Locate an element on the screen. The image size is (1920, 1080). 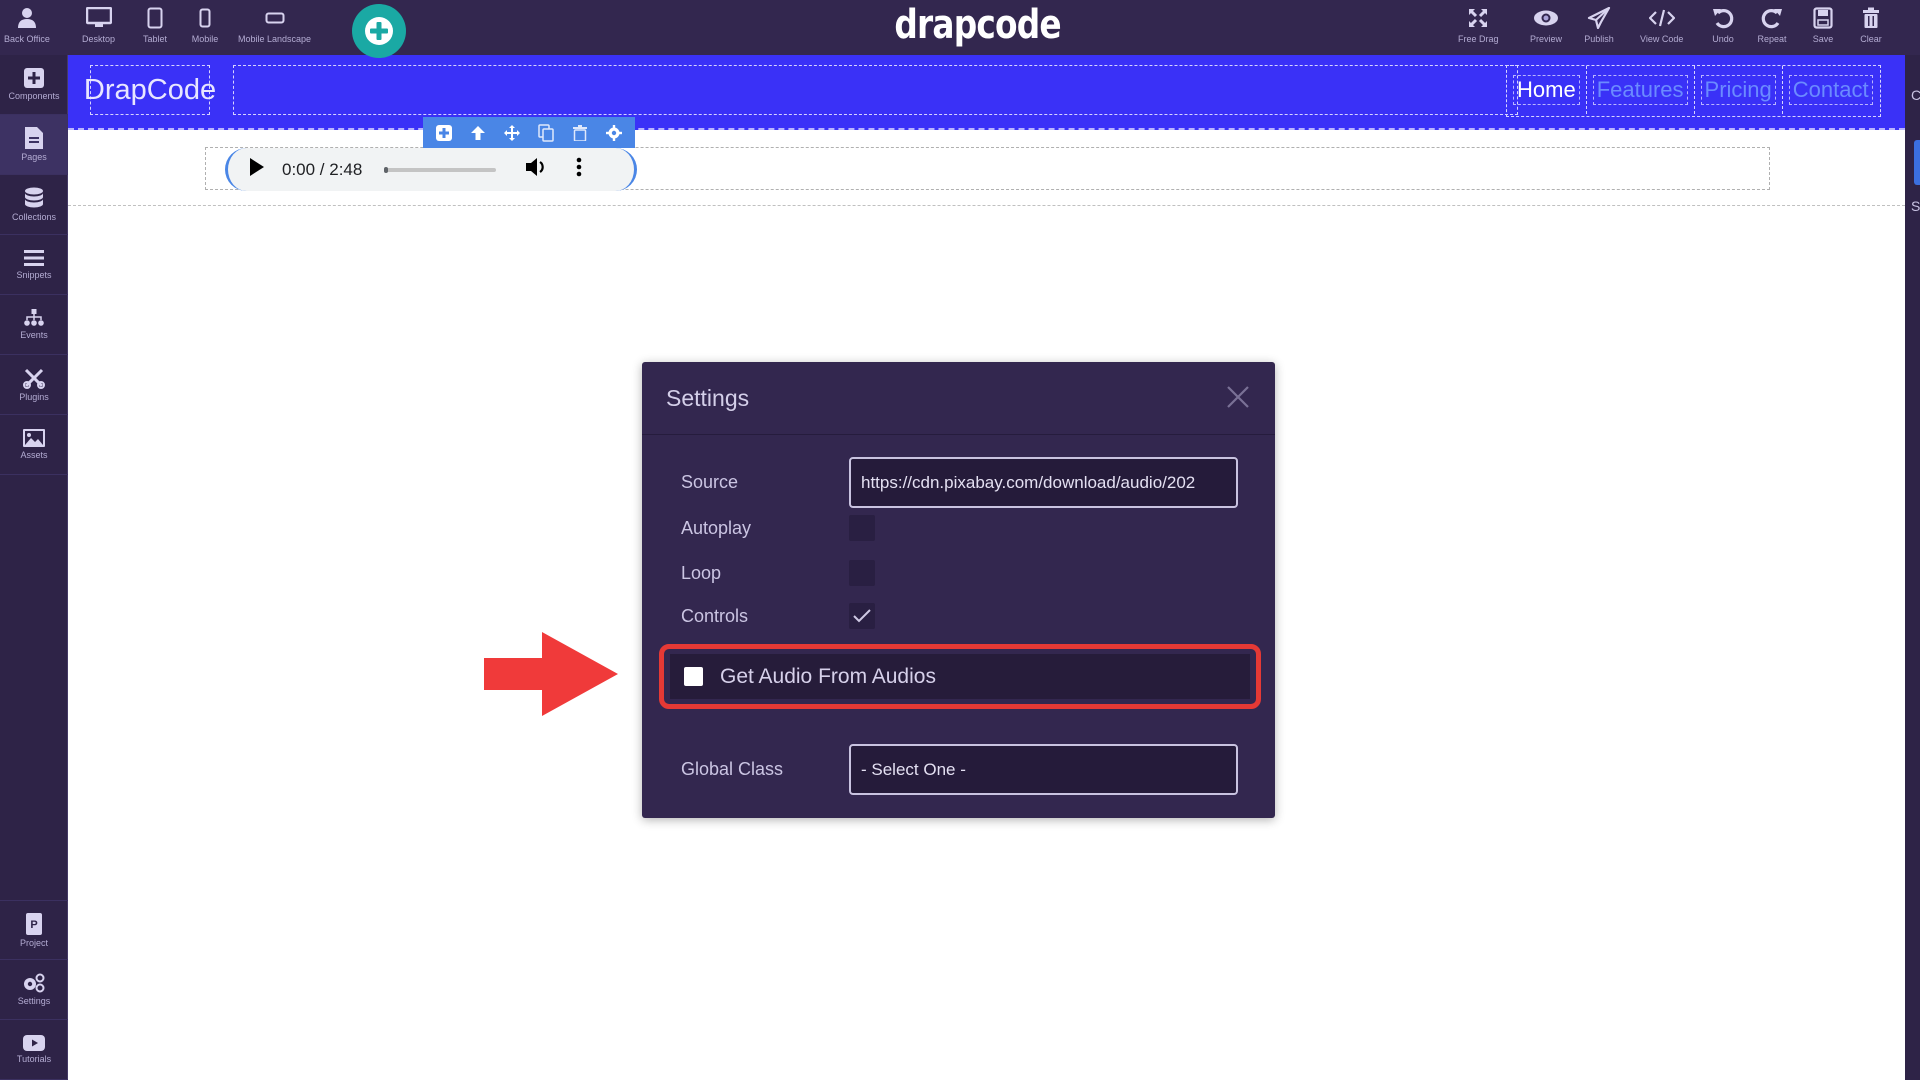
audio-seek-bar is located at coordinates (440, 169).